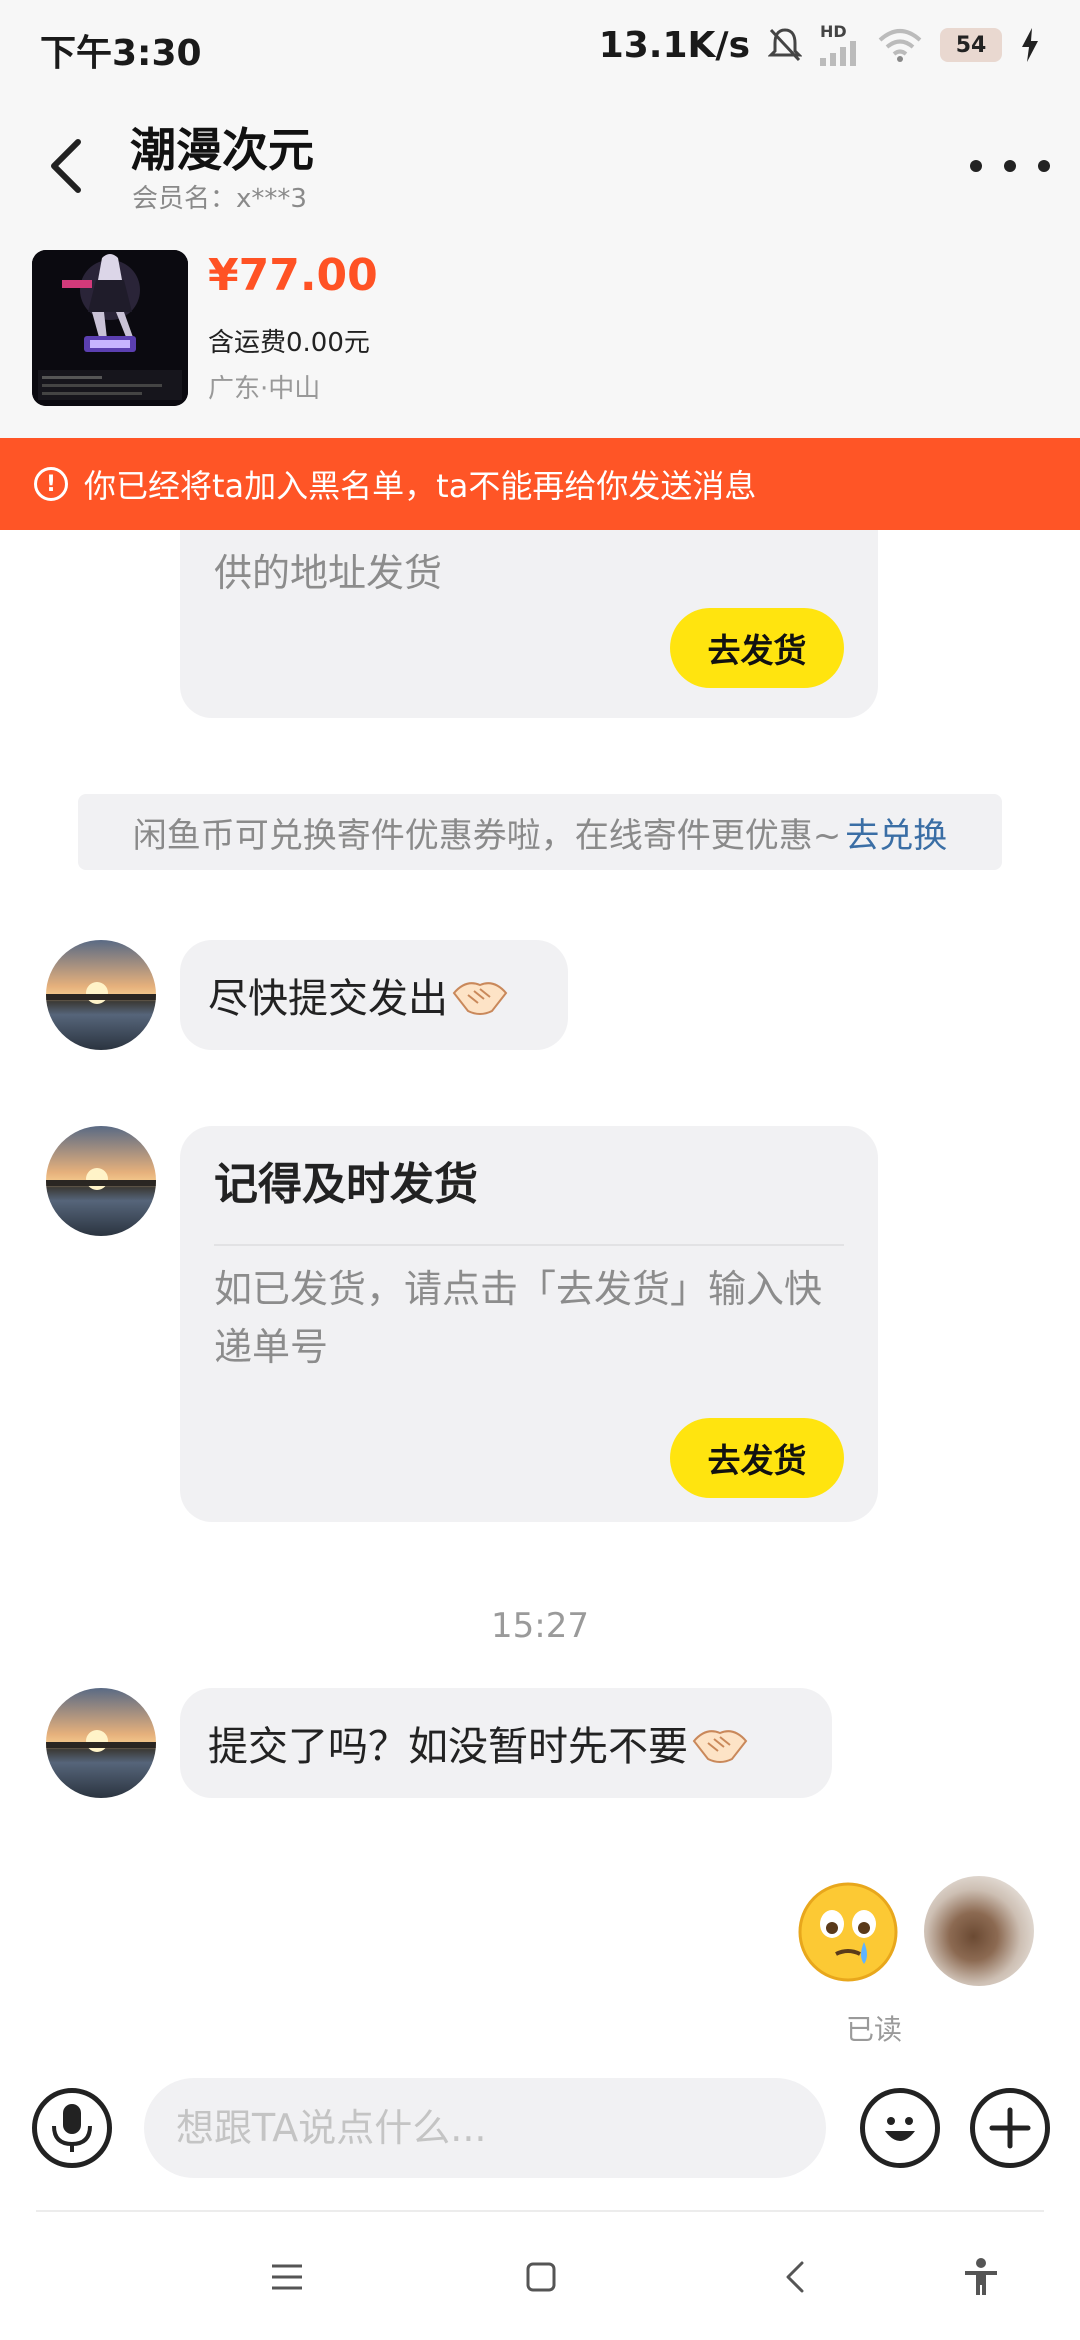  Describe the element at coordinates (51, 484) in the screenshot. I see `warning-icon: !` at that location.